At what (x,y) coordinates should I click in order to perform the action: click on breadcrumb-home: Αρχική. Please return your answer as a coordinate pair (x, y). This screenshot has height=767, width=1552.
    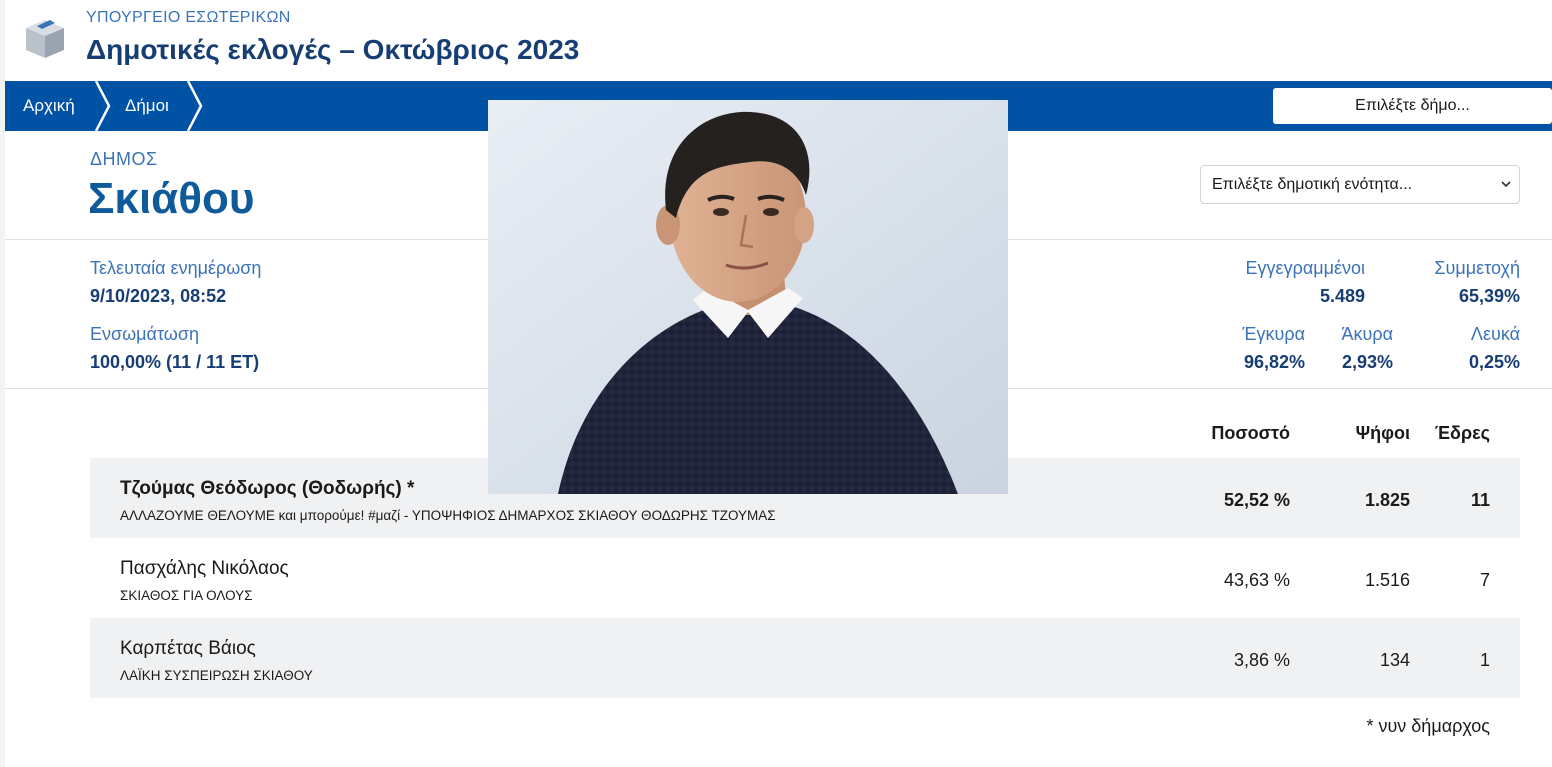
    Looking at the image, I should click on (49, 106).